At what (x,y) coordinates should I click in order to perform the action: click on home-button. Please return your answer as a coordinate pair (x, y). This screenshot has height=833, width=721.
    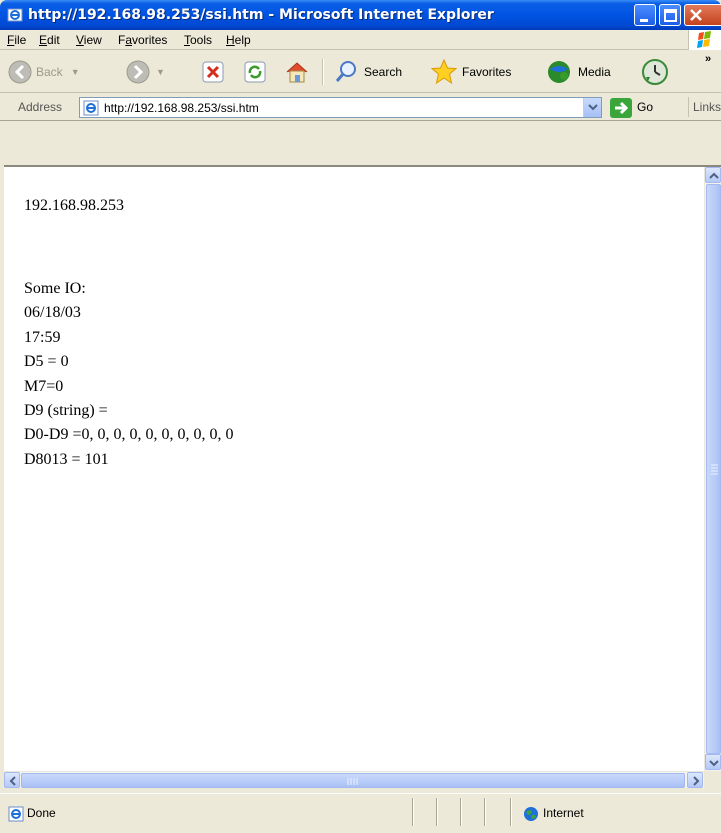
    Looking at the image, I should click on (297, 72).